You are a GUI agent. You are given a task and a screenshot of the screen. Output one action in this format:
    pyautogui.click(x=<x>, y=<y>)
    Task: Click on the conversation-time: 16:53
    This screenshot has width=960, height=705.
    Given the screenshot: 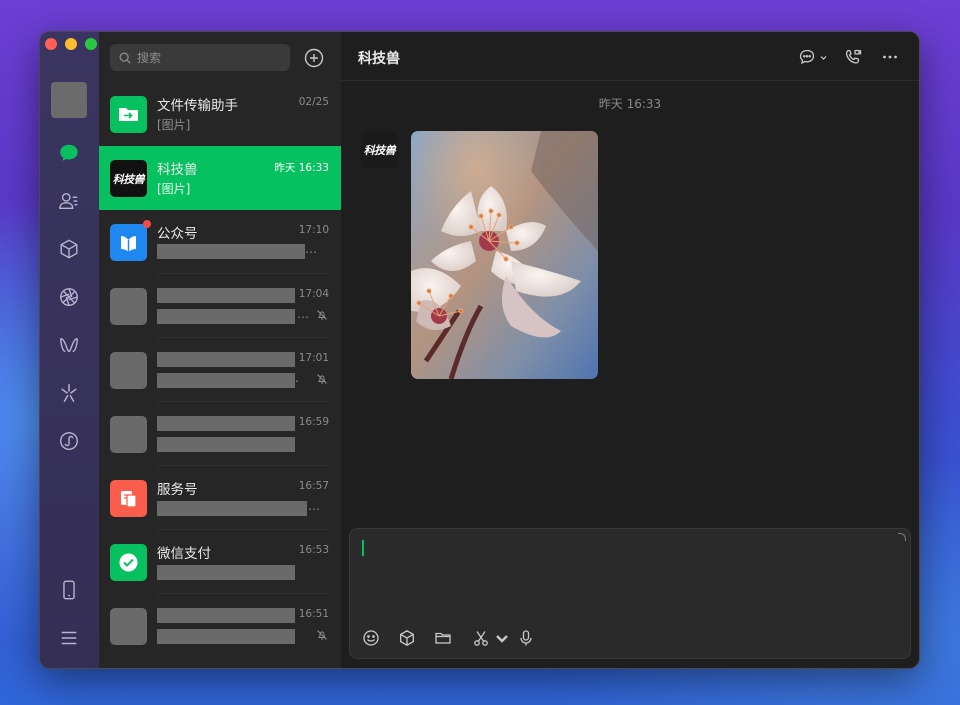 What is the action you would take?
    pyautogui.click(x=313, y=550)
    